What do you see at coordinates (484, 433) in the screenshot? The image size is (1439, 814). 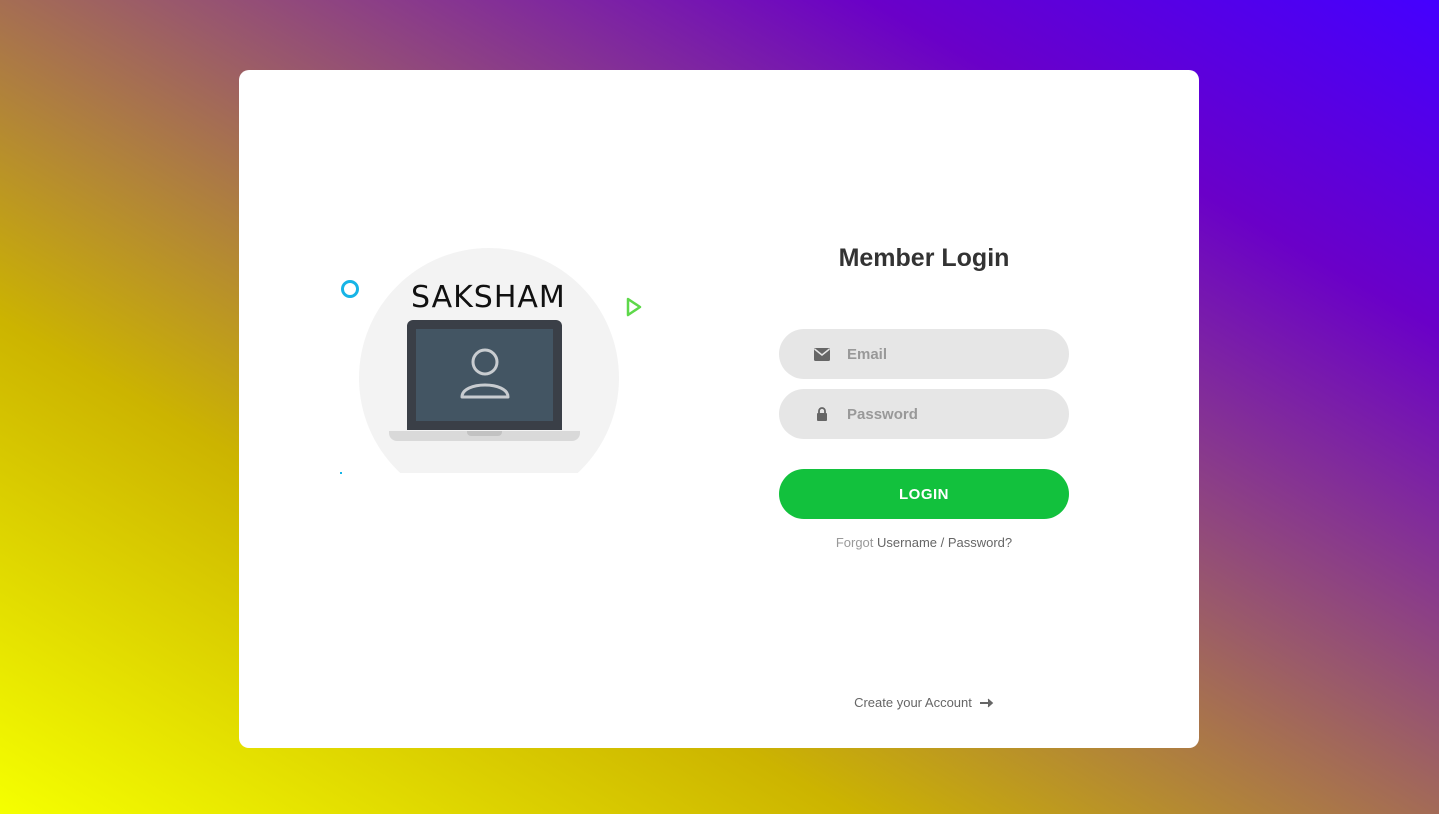 I see `laptop-notch` at bounding box center [484, 433].